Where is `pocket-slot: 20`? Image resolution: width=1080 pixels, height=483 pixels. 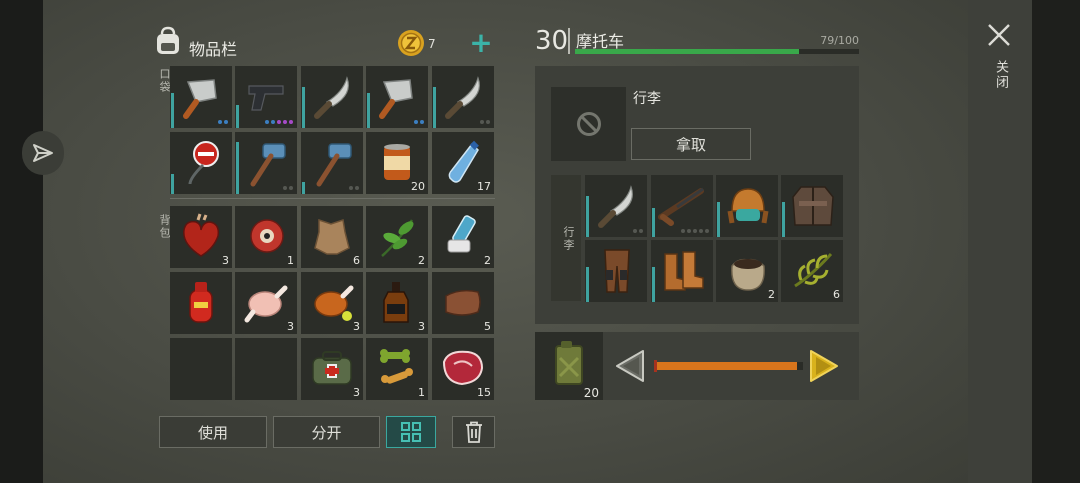
pocket-slot: 20 is located at coordinates (397, 163).